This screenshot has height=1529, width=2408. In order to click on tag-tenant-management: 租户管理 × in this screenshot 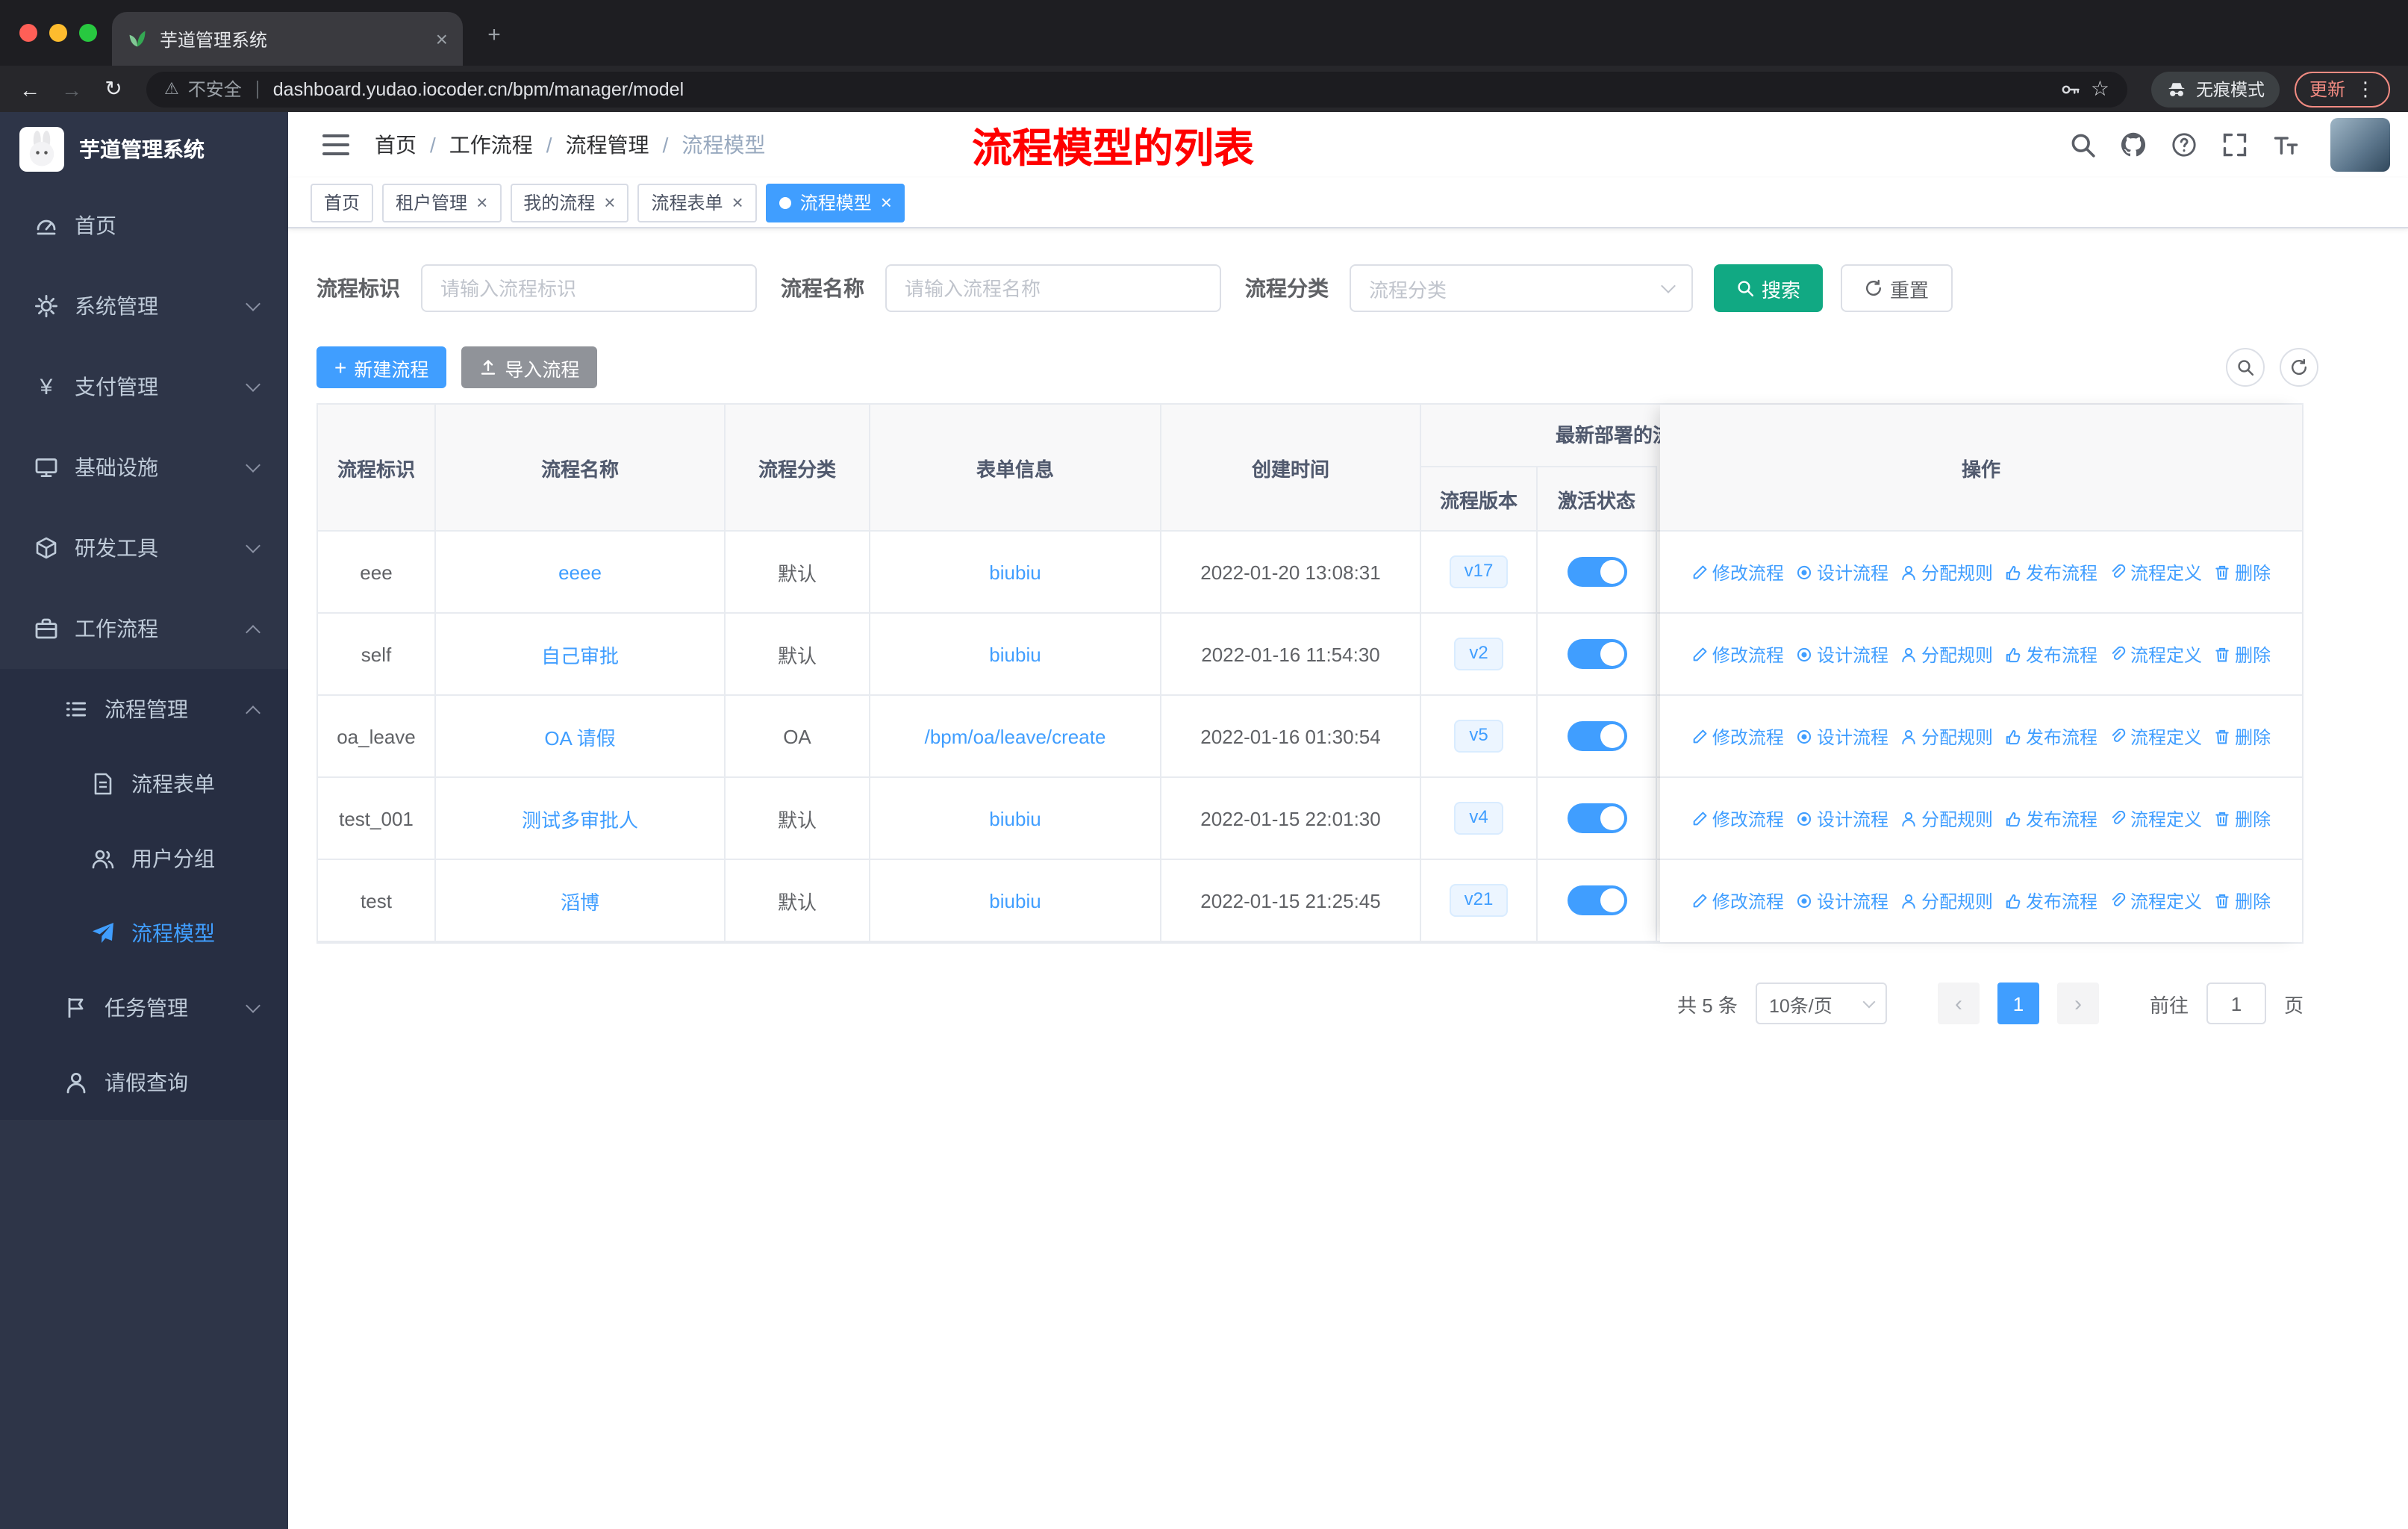, I will do `click(442, 203)`.